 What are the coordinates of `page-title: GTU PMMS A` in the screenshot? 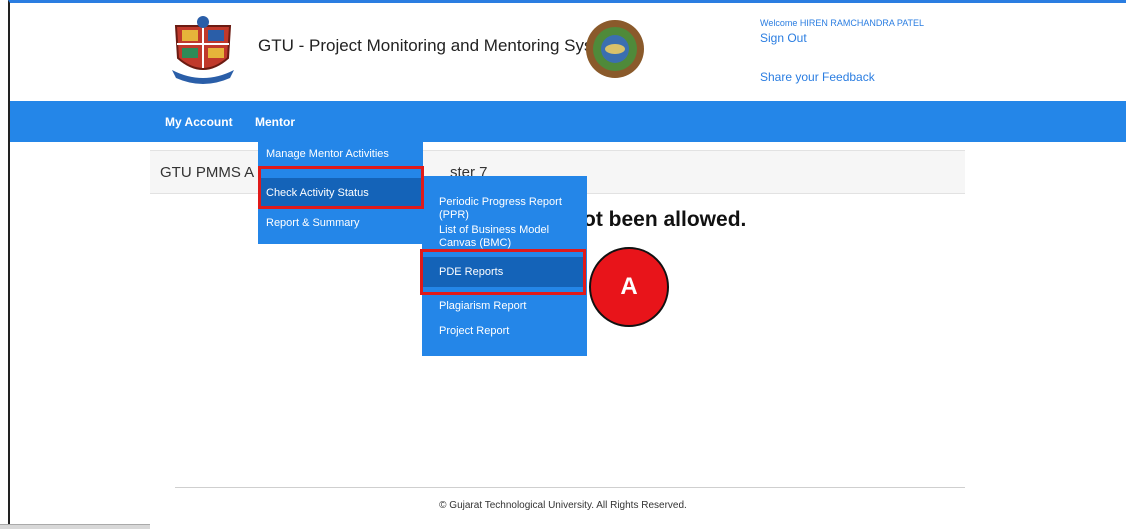 It's located at (207, 172).